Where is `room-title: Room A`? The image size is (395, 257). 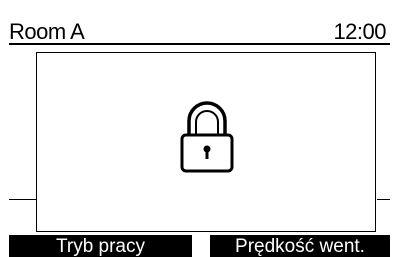 room-title: Room A is located at coordinates (47, 31).